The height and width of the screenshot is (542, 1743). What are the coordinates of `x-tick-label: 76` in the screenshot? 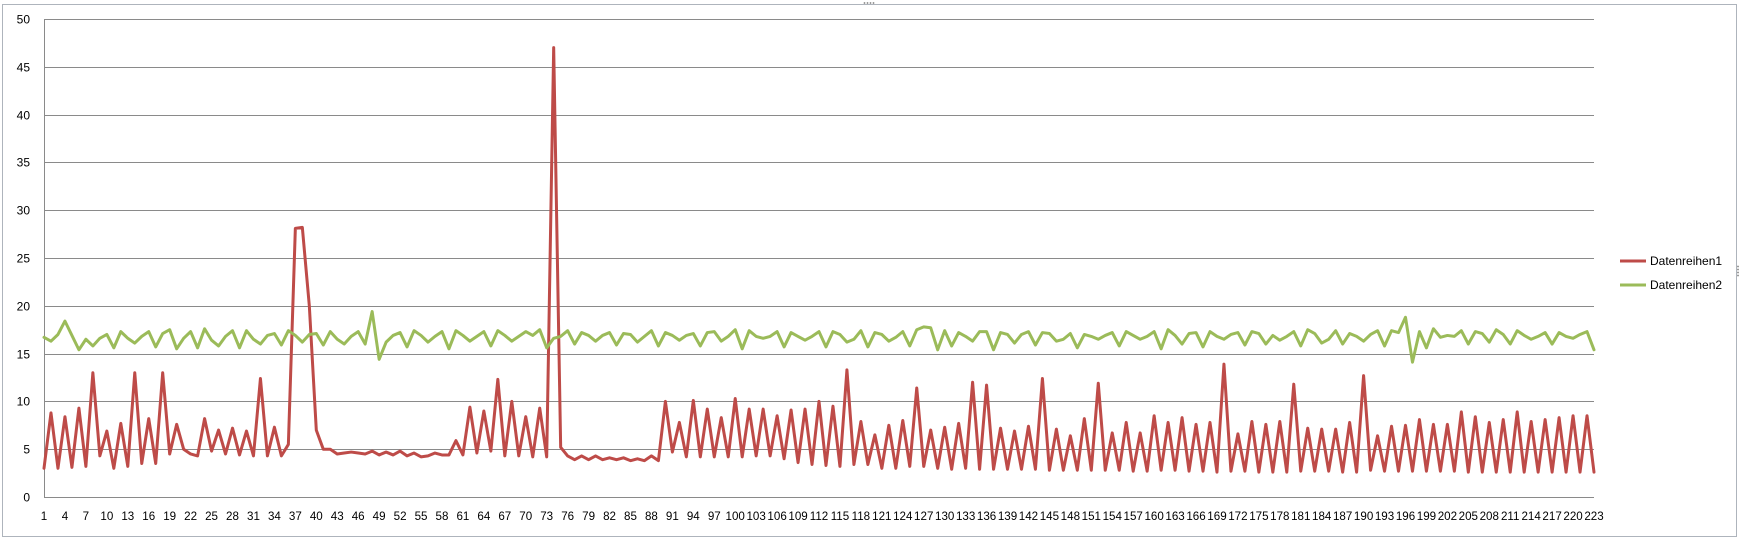 It's located at (567, 516).